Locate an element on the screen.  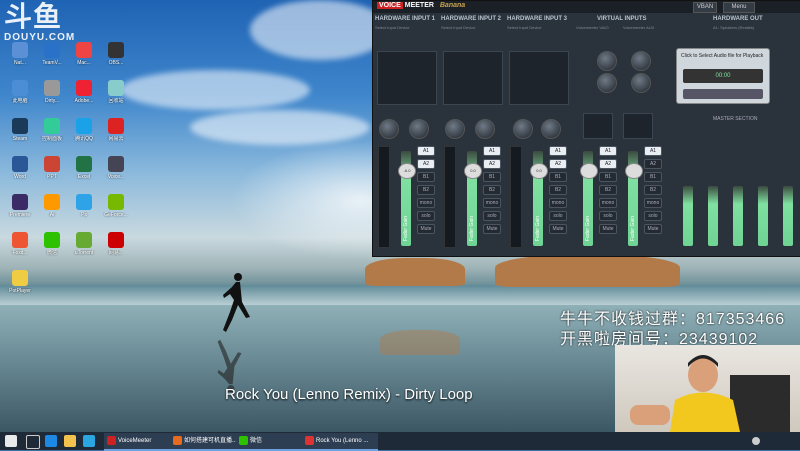
hw-input-2-device: Select Input Device is located at coordinates (458, 27).